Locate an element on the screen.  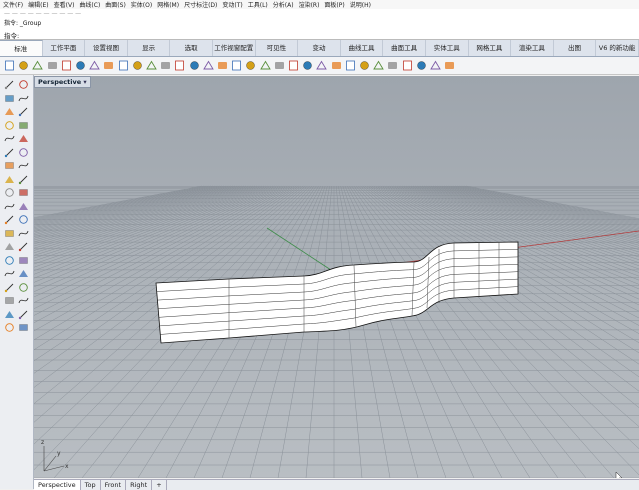
print-icon is located at coordinates (52, 65).